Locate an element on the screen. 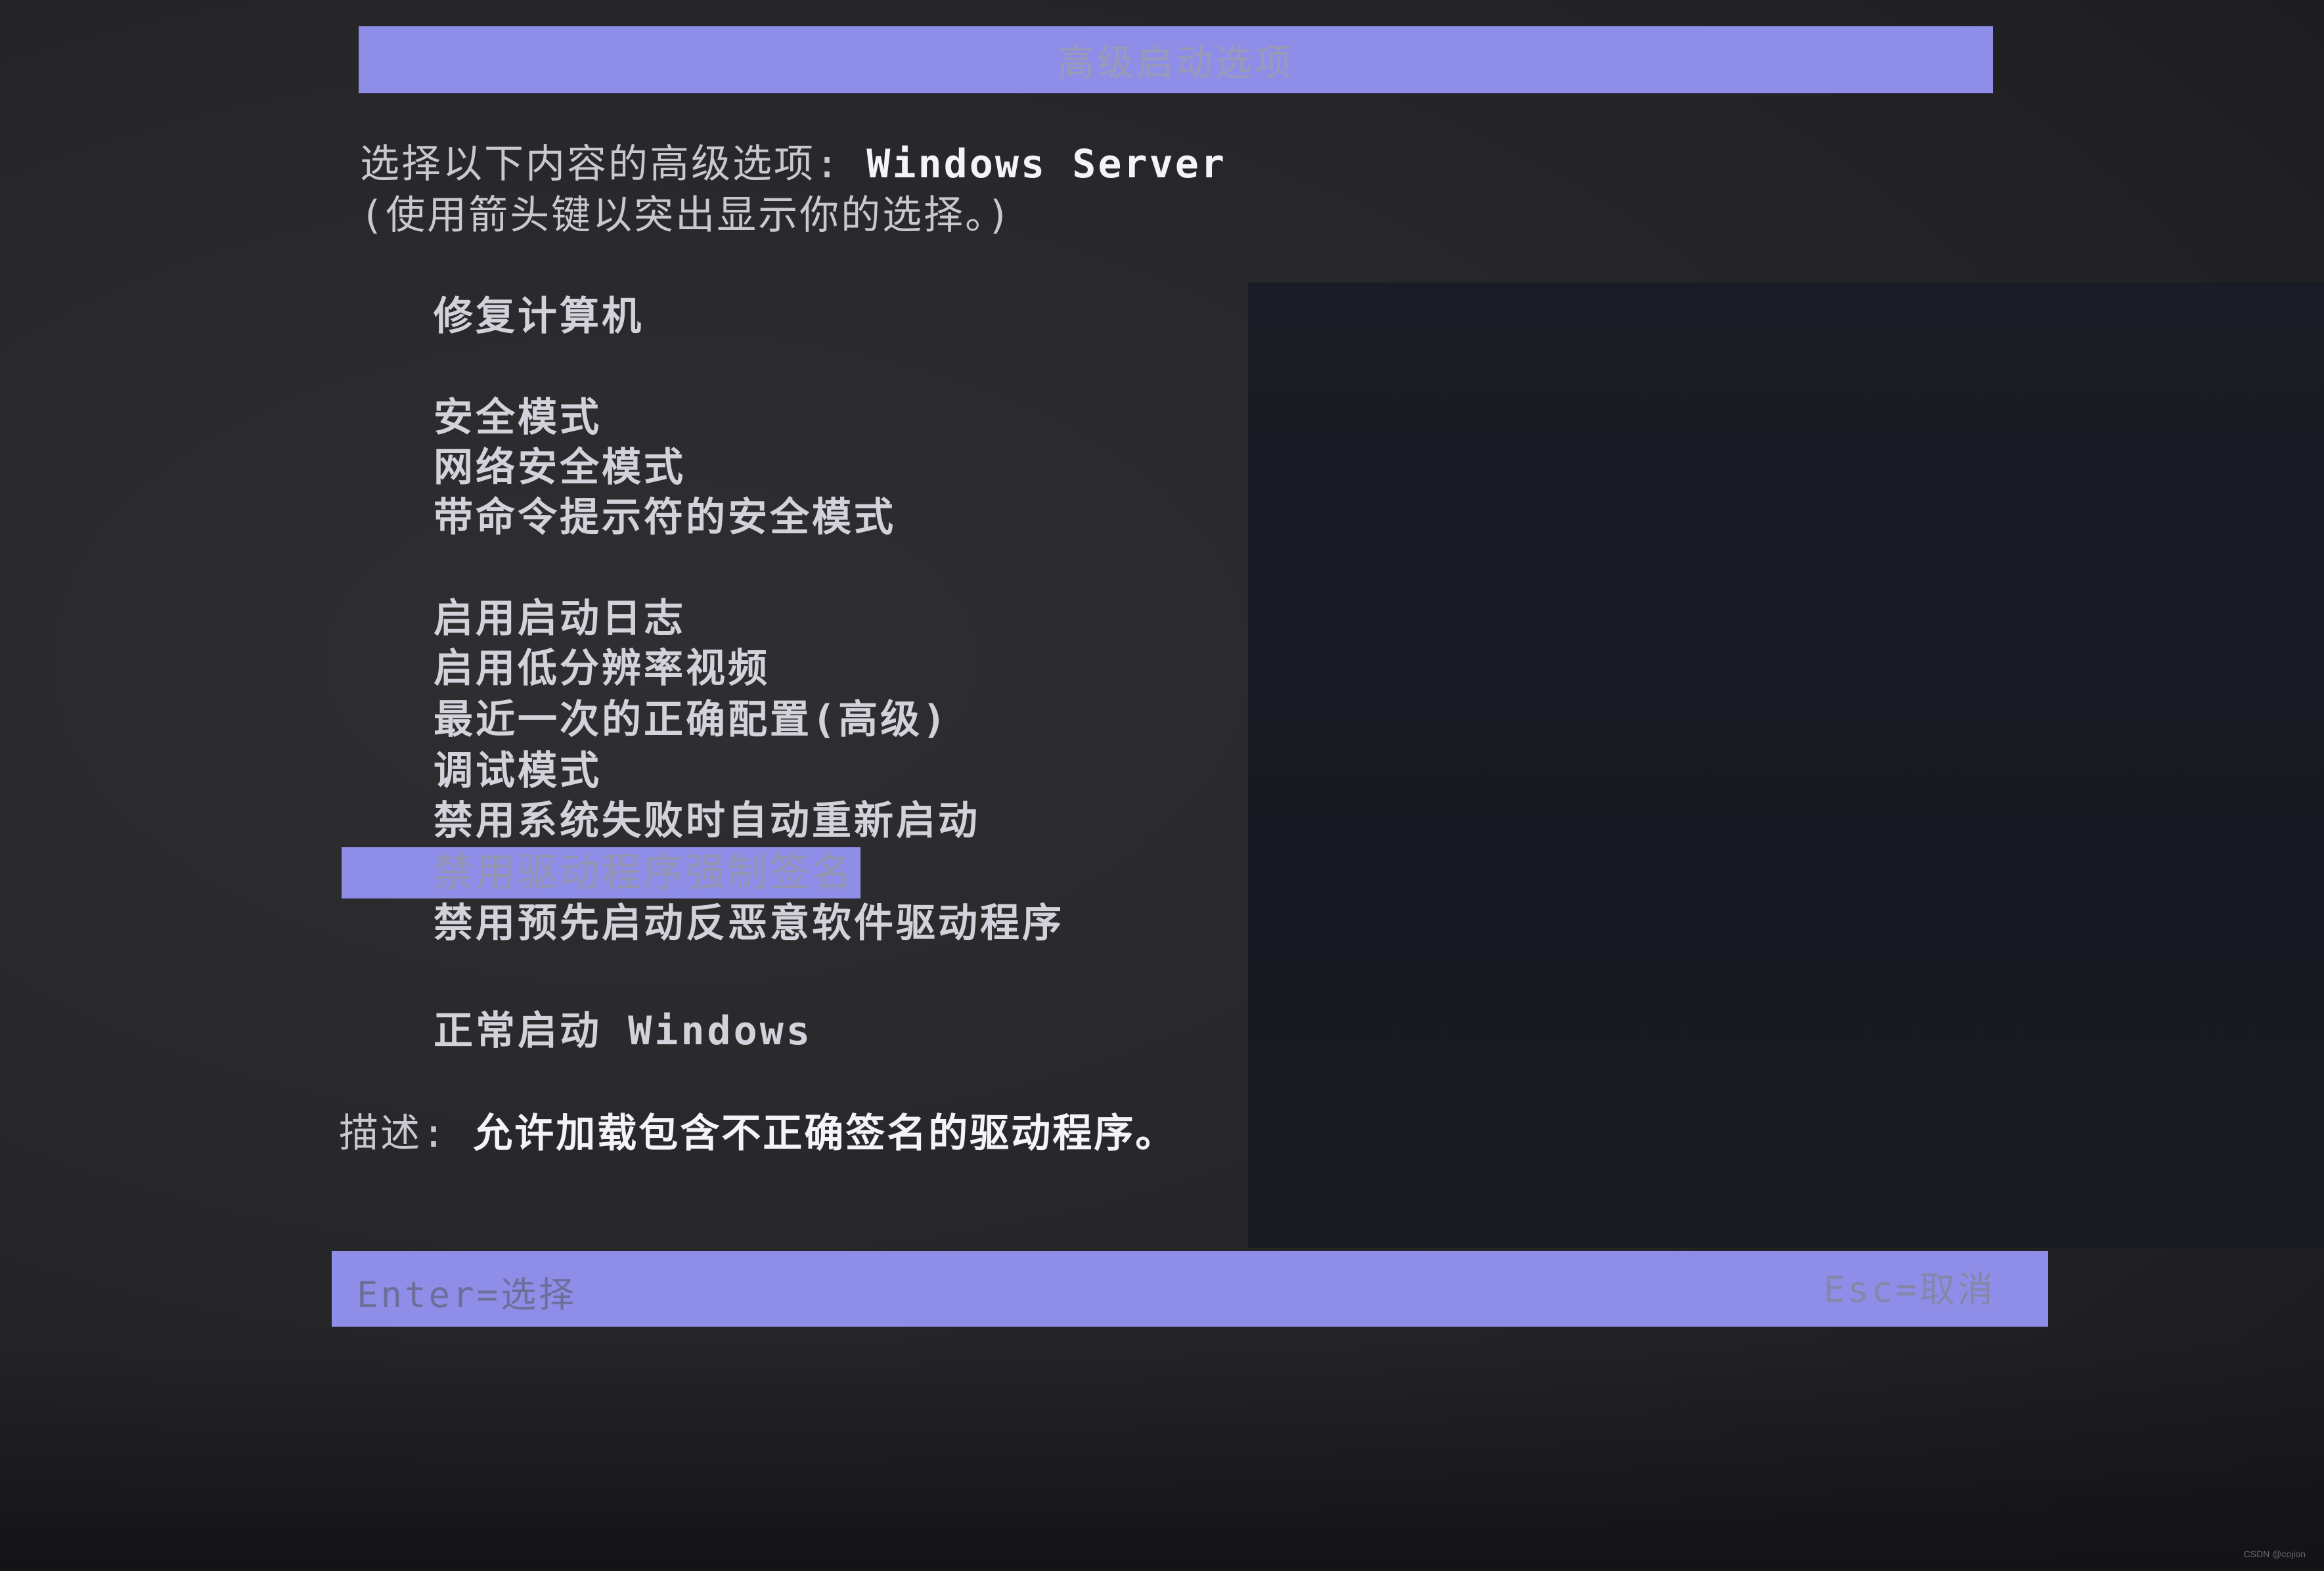 This screenshot has height=1571, width=2324. menu-item-low-resolution-video: 启用低分辨率视频 is located at coordinates (602, 668).